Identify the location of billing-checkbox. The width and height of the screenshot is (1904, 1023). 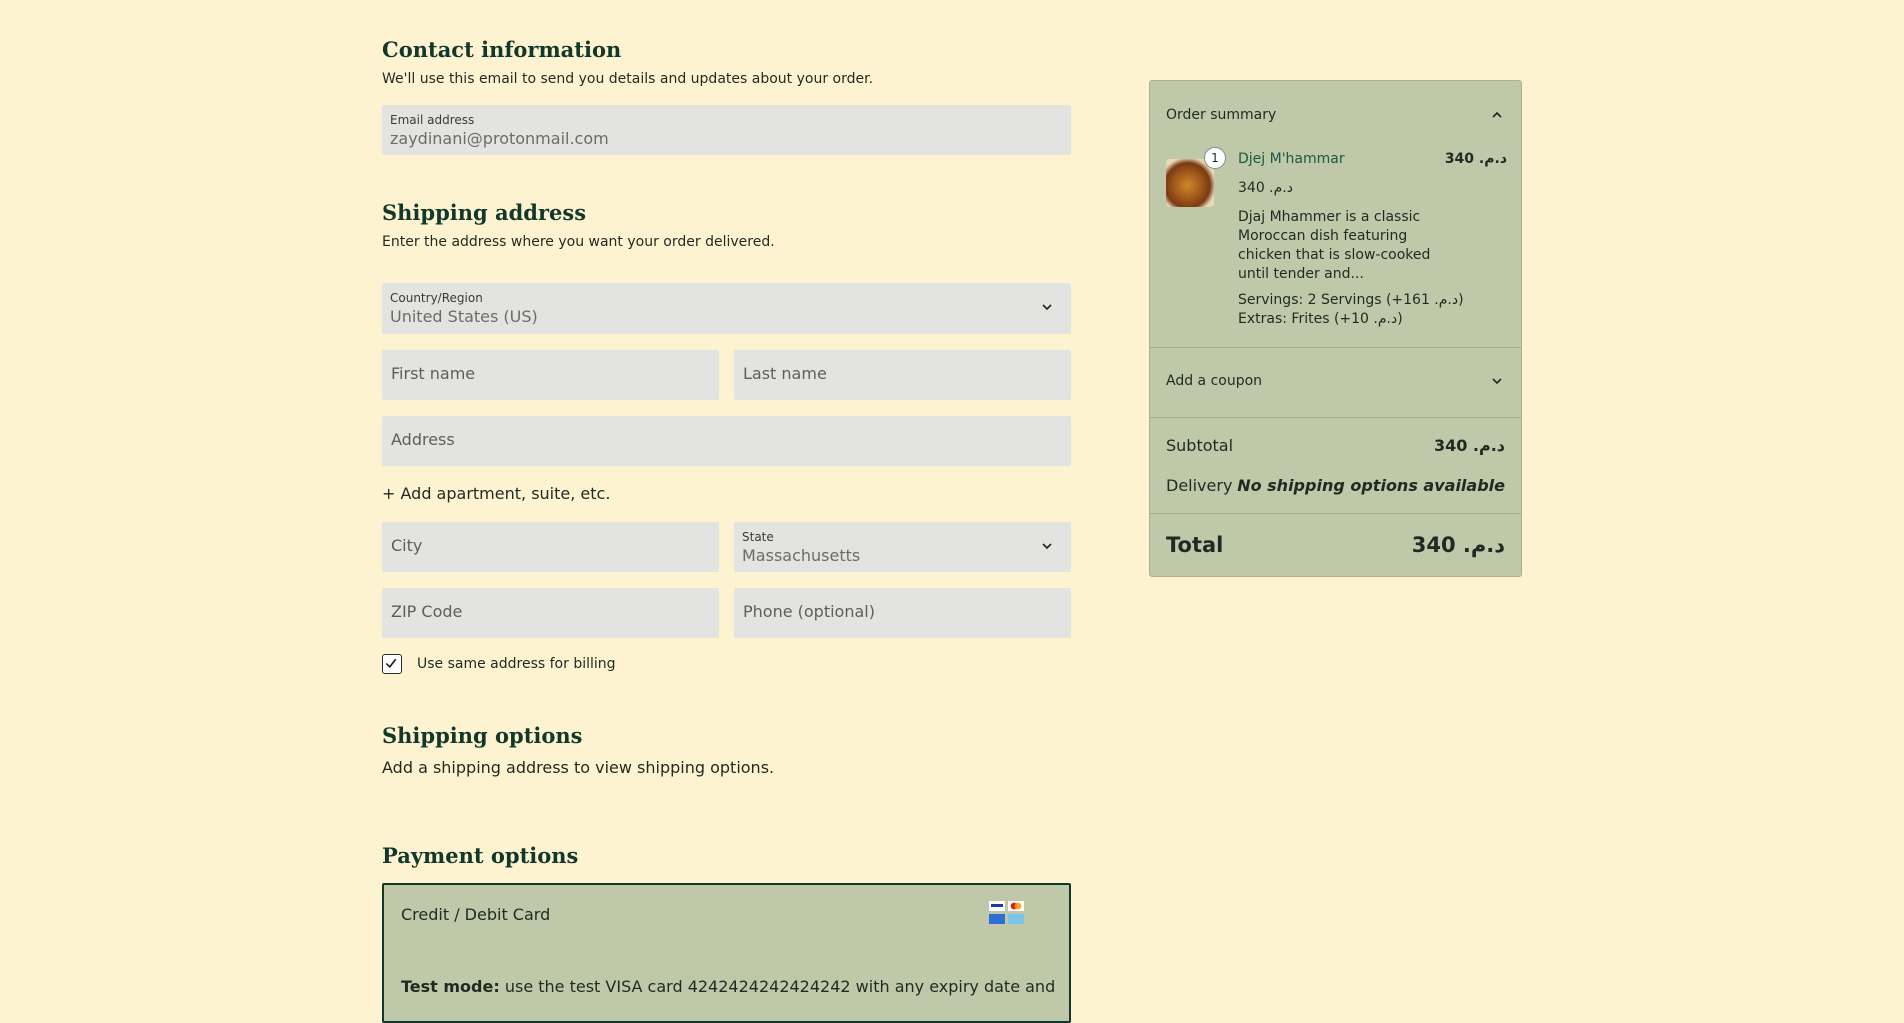
(392, 664).